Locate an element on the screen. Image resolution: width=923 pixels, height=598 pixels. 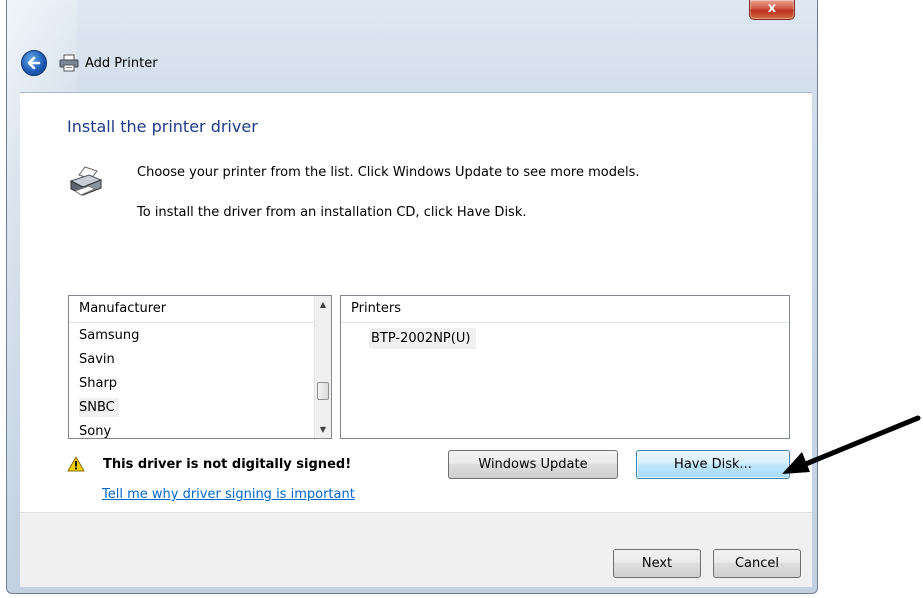
page-heading: Install the printer driver is located at coordinates (162, 126).